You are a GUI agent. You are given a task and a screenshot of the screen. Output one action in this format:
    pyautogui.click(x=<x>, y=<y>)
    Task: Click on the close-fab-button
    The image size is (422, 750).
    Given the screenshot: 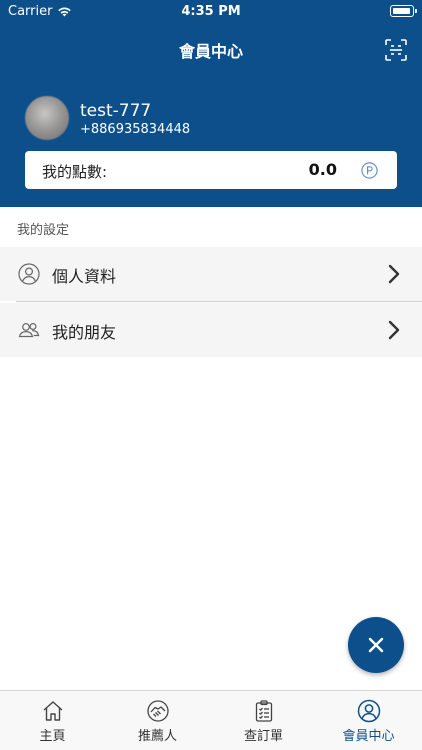 What is the action you would take?
    pyautogui.click(x=376, y=645)
    